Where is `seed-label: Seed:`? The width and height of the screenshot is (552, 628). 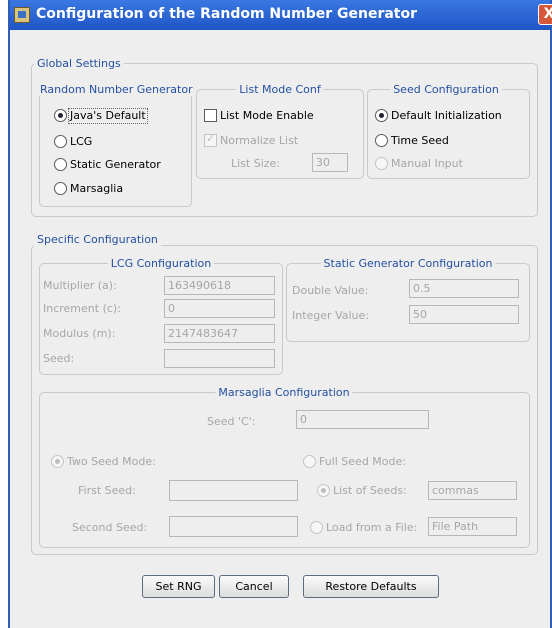 seed-label: Seed: is located at coordinates (59, 358).